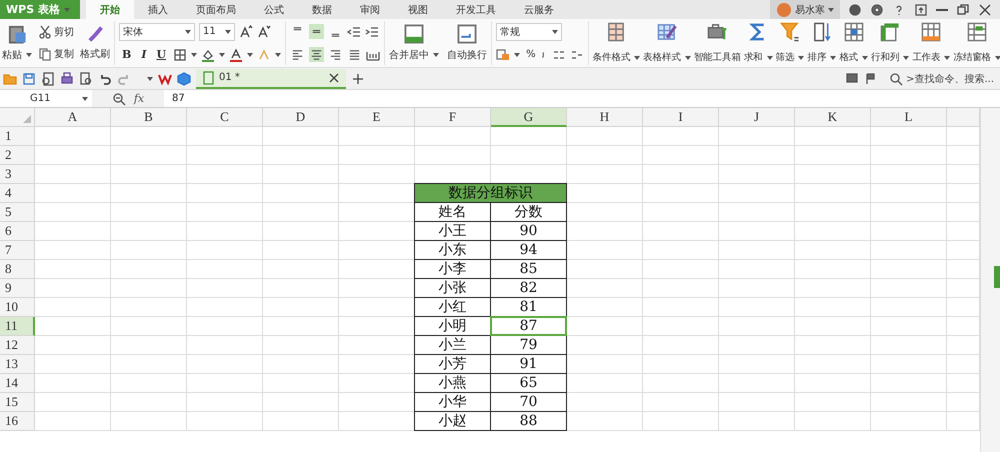 The height and width of the screenshot is (452, 1000). I want to click on ribbon-button: 工作表, so click(931, 43).